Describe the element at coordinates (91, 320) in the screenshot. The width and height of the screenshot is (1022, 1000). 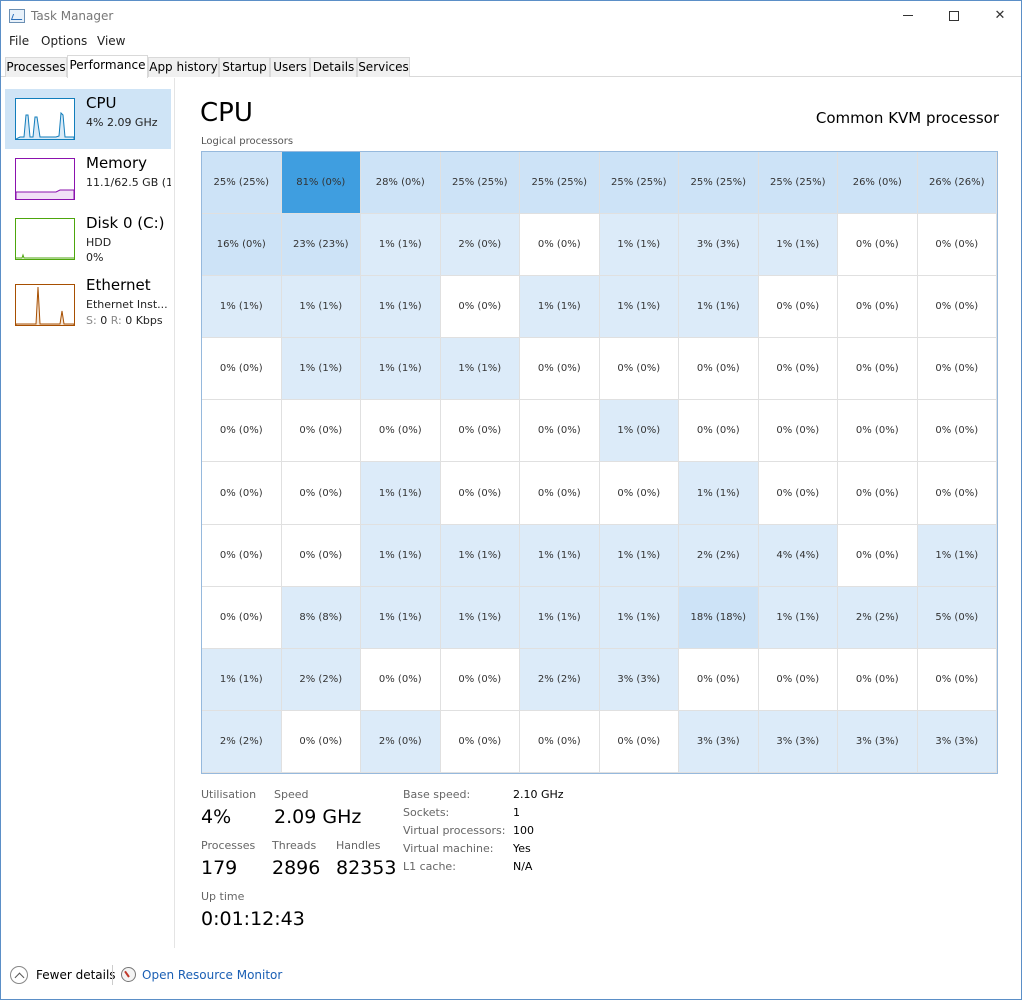
I see `send-label: S:` at that location.